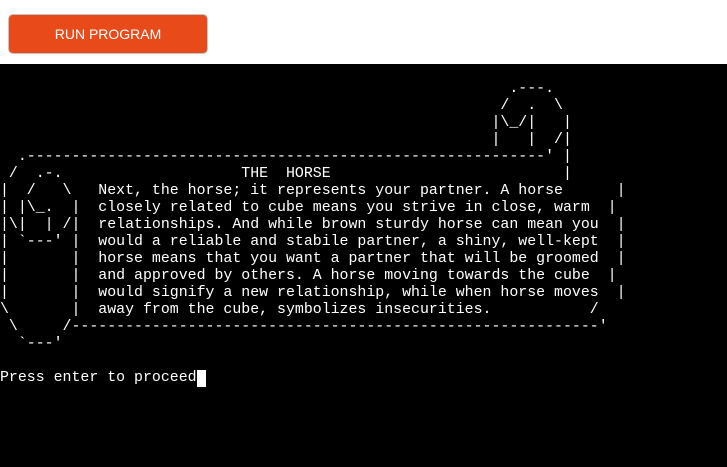 Image resolution: width=727 pixels, height=467 pixels. What do you see at coordinates (108, 34) in the screenshot?
I see `run-program-button: RUN PROGRAM` at bounding box center [108, 34].